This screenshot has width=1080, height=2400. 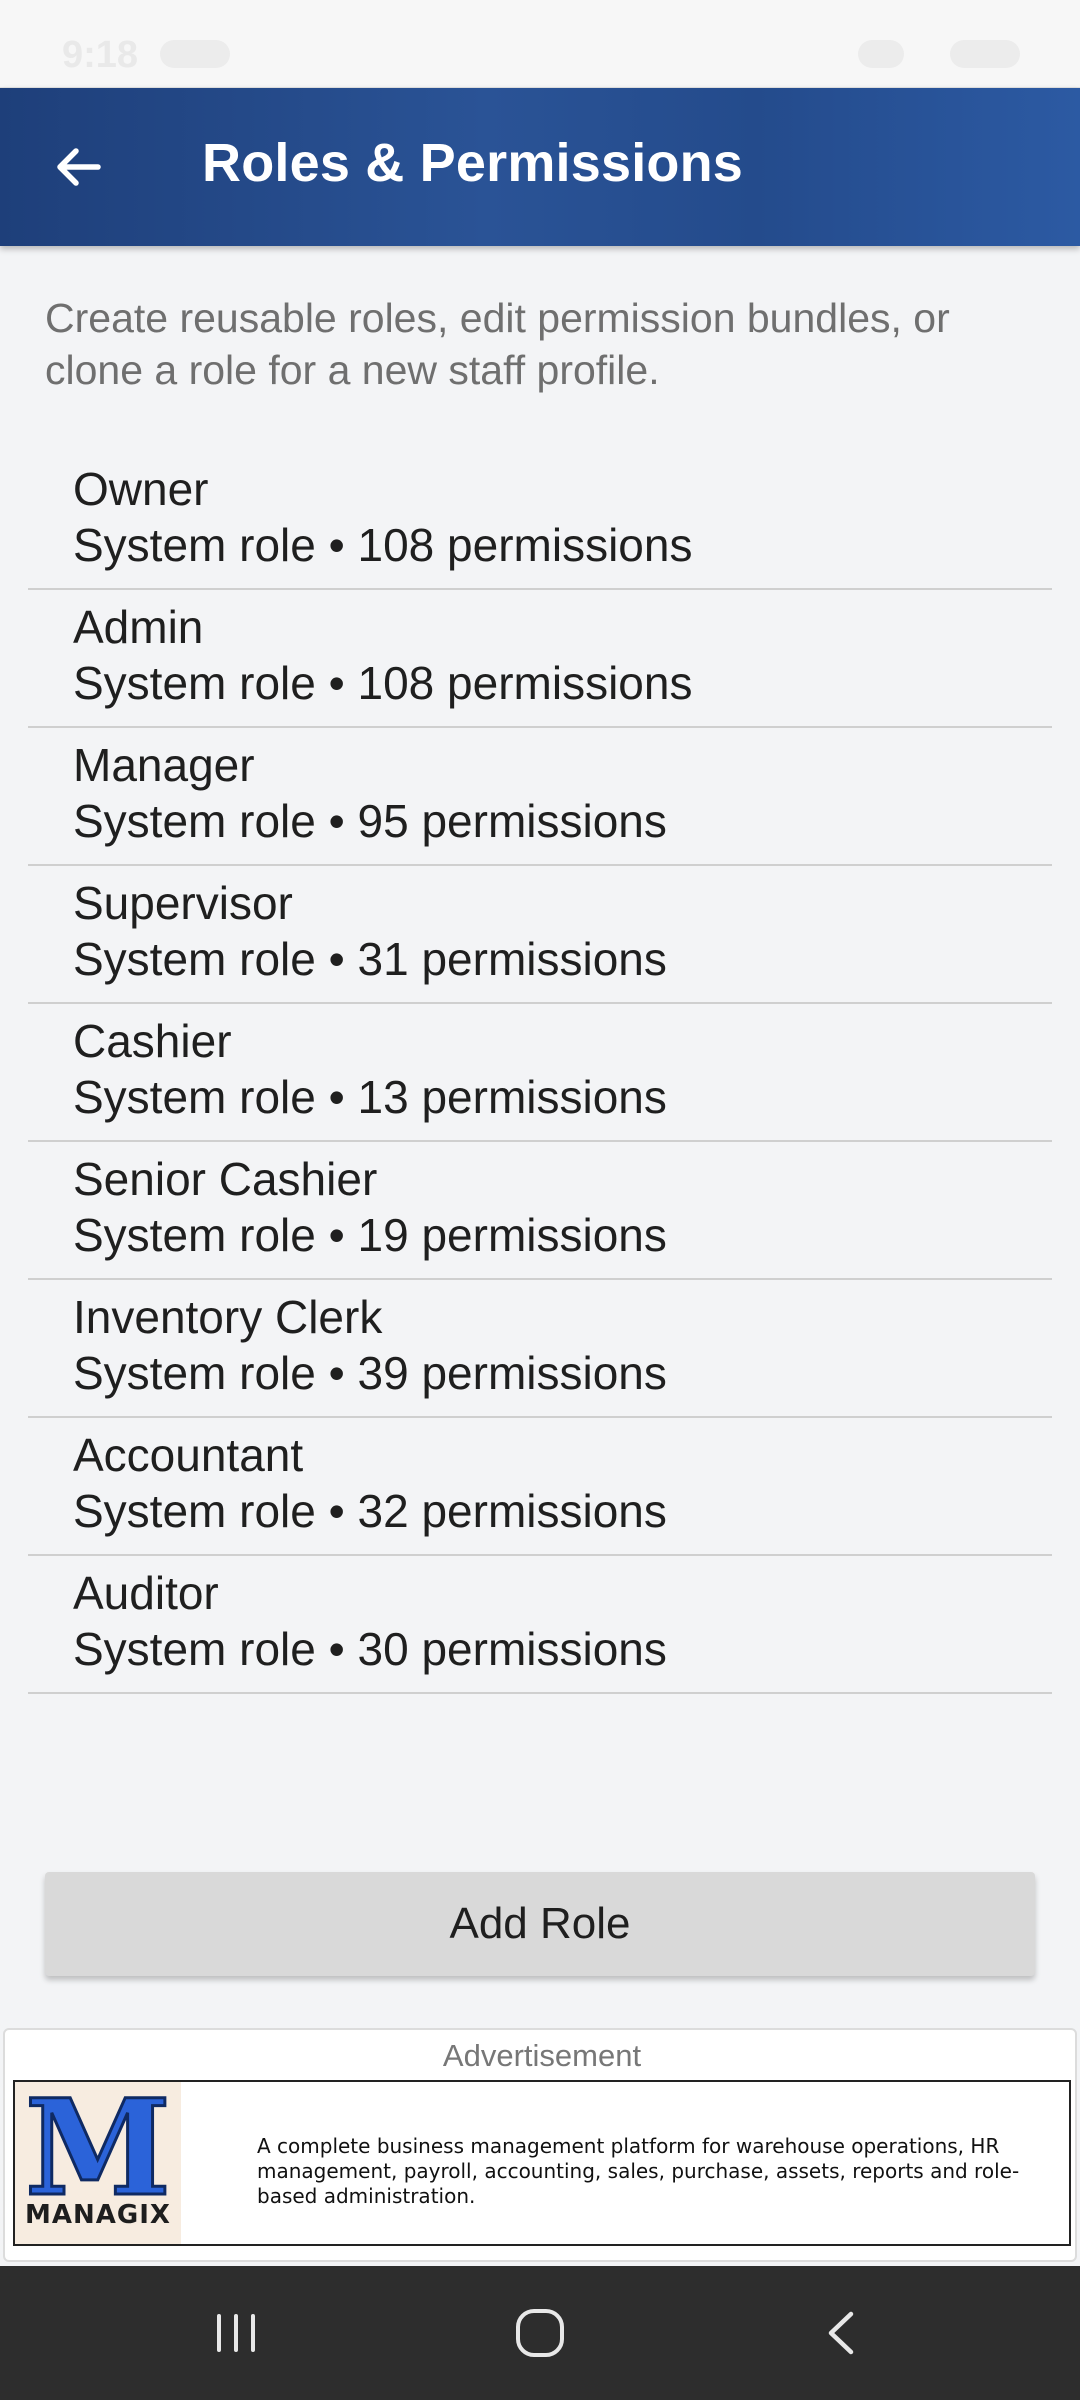 I want to click on role-name: Accountant, so click(x=188, y=1455).